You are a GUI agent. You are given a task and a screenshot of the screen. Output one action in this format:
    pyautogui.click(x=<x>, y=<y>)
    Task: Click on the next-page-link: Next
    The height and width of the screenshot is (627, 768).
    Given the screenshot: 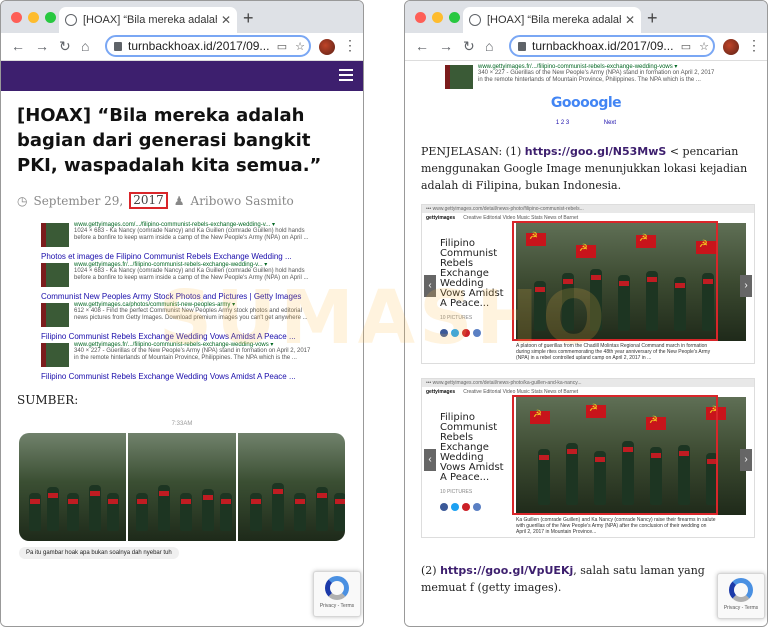 What is the action you would take?
    pyautogui.click(x=610, y=123)
    